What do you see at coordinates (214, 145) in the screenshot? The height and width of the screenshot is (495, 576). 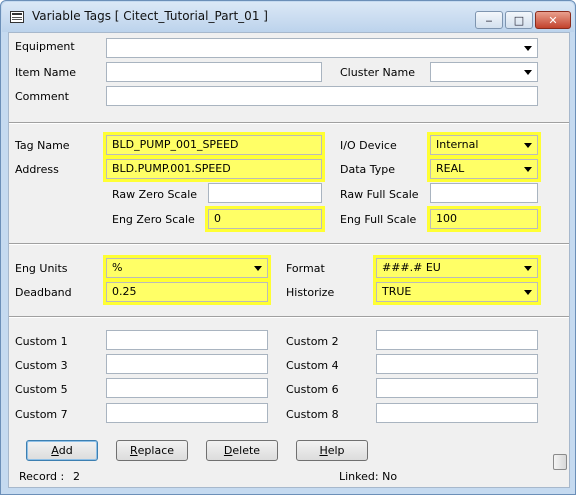 I see `tag-name-input: BLD_PUMP_001_SPEED` at bounding box center [214, 145].